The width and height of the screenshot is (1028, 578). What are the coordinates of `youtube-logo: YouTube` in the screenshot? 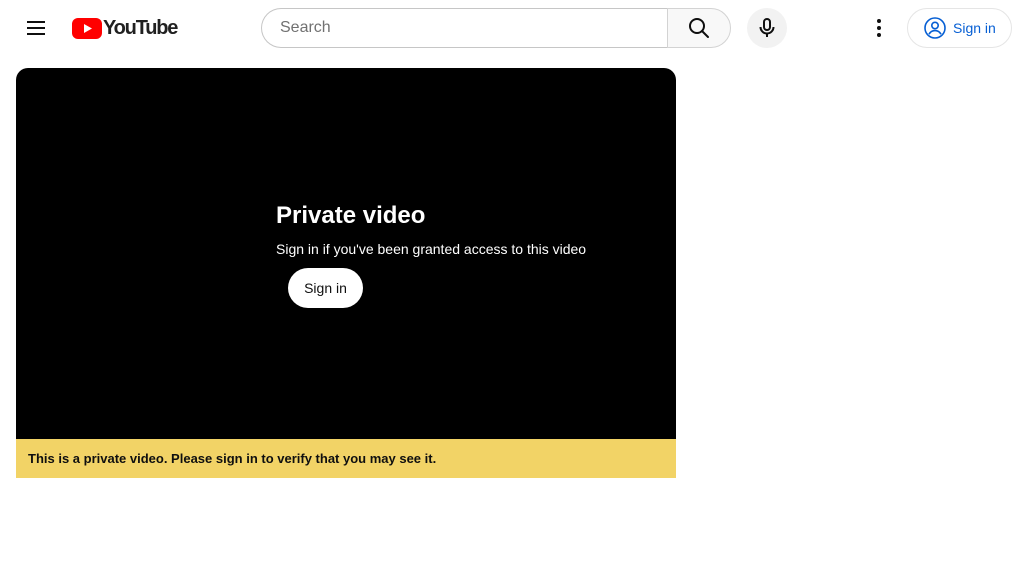 It's located at (125, 28).